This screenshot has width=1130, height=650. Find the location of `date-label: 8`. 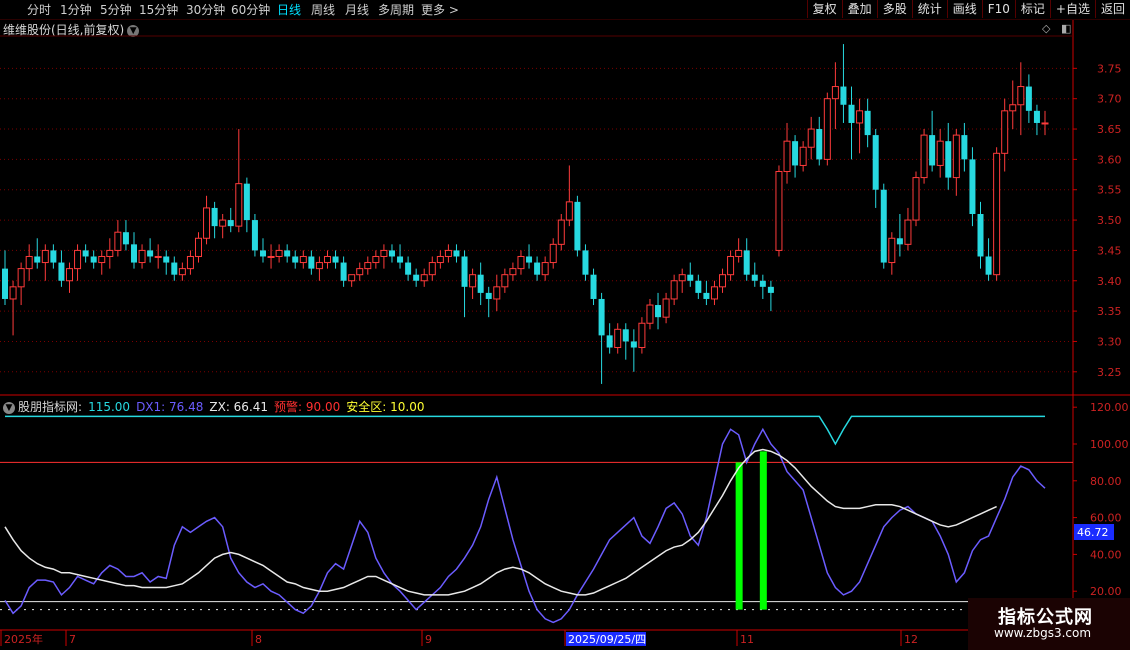

date-label: 8 is located at coordinates (258, 639).